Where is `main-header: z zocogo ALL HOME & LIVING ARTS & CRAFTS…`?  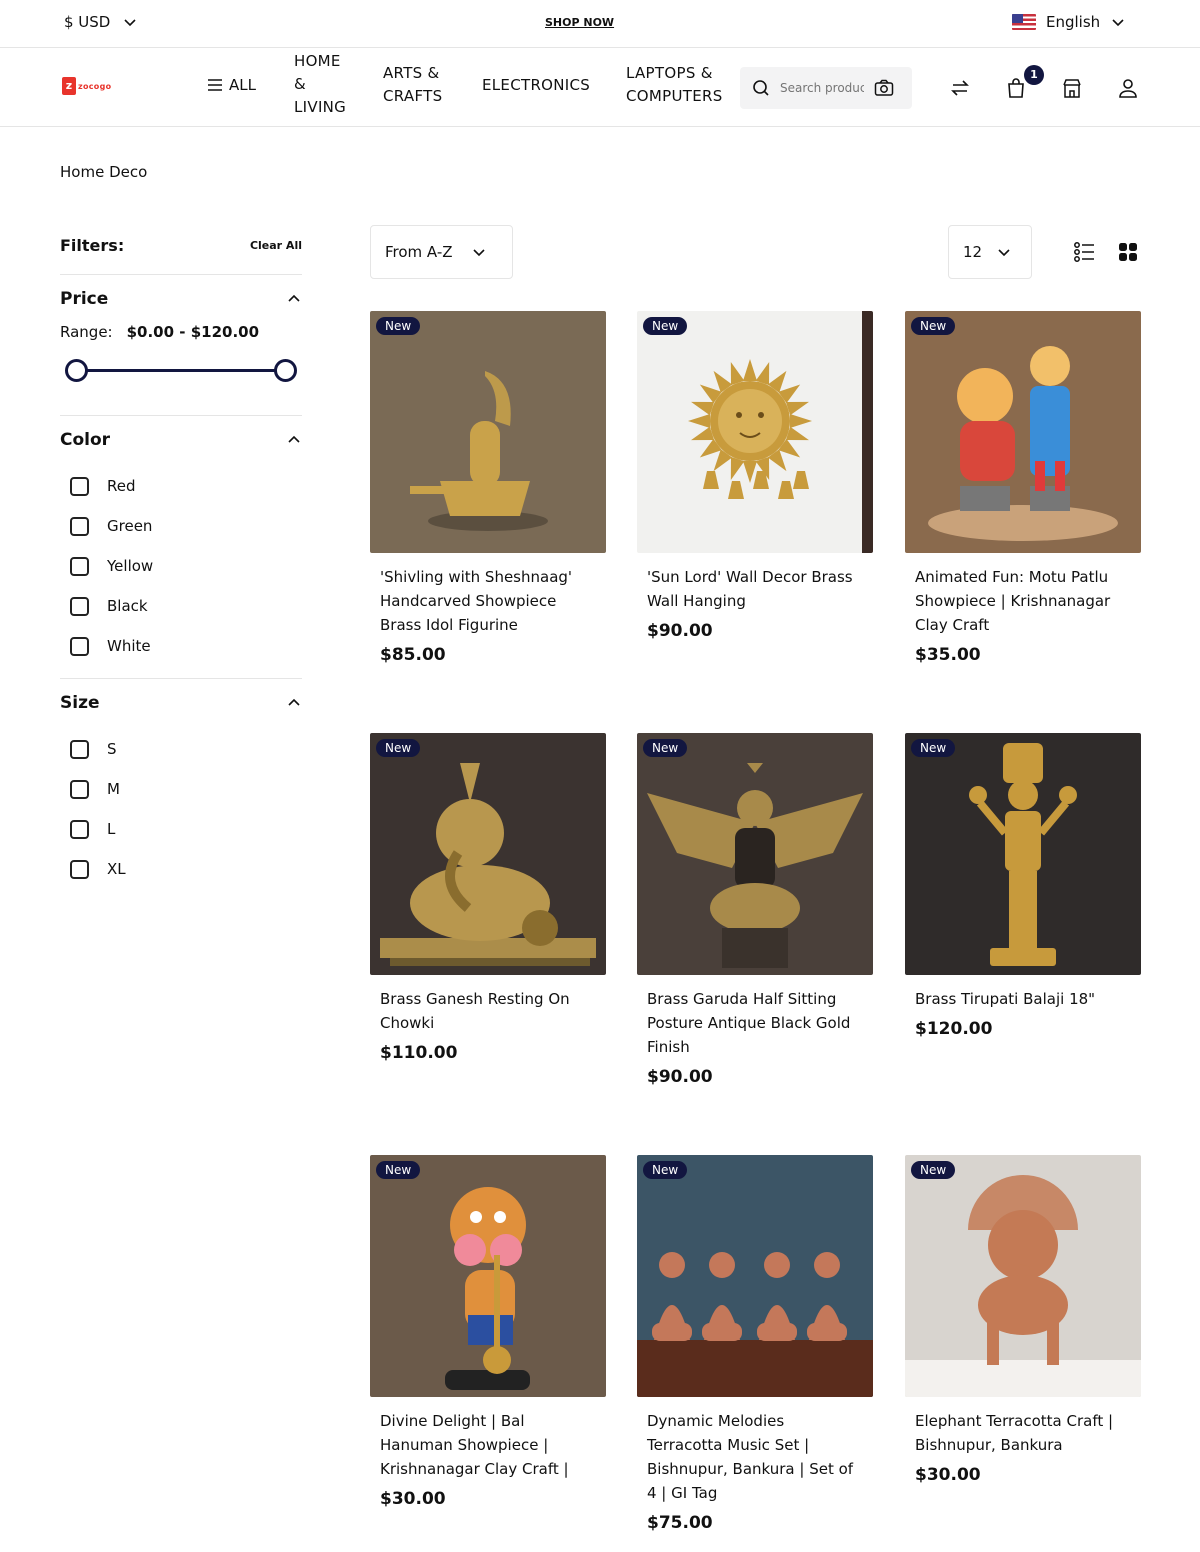 main-header: z zocogo ALL HOME & LIVING ARTS & CRAFTS… is located at coordinates (600, 88).